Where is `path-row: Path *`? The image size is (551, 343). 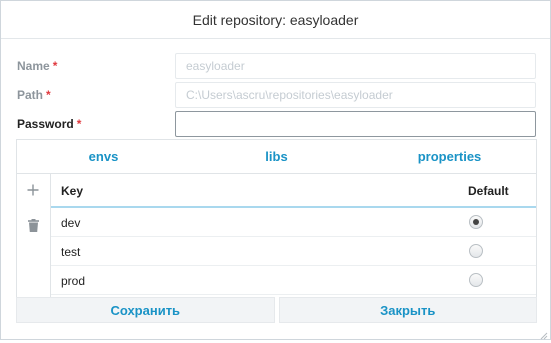 path-row: Path * is located at coordinates (276, 95).